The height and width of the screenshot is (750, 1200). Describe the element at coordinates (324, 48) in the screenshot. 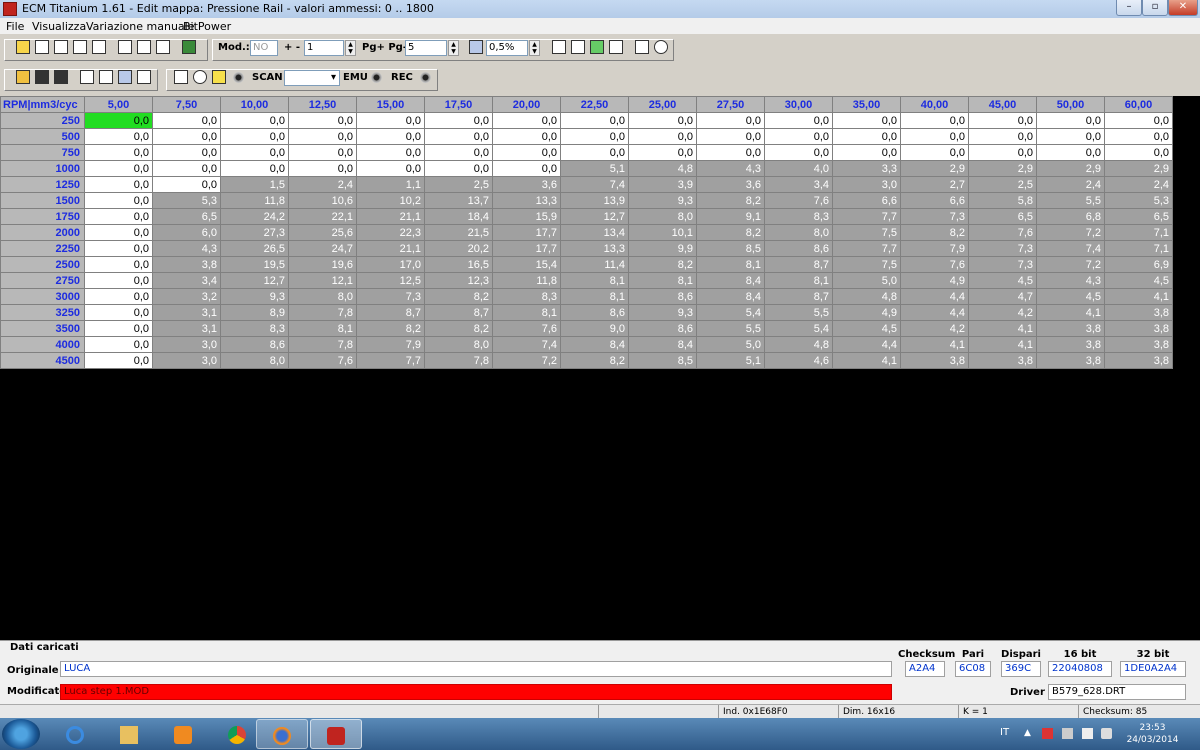

I see `step-field: 1` at that location.